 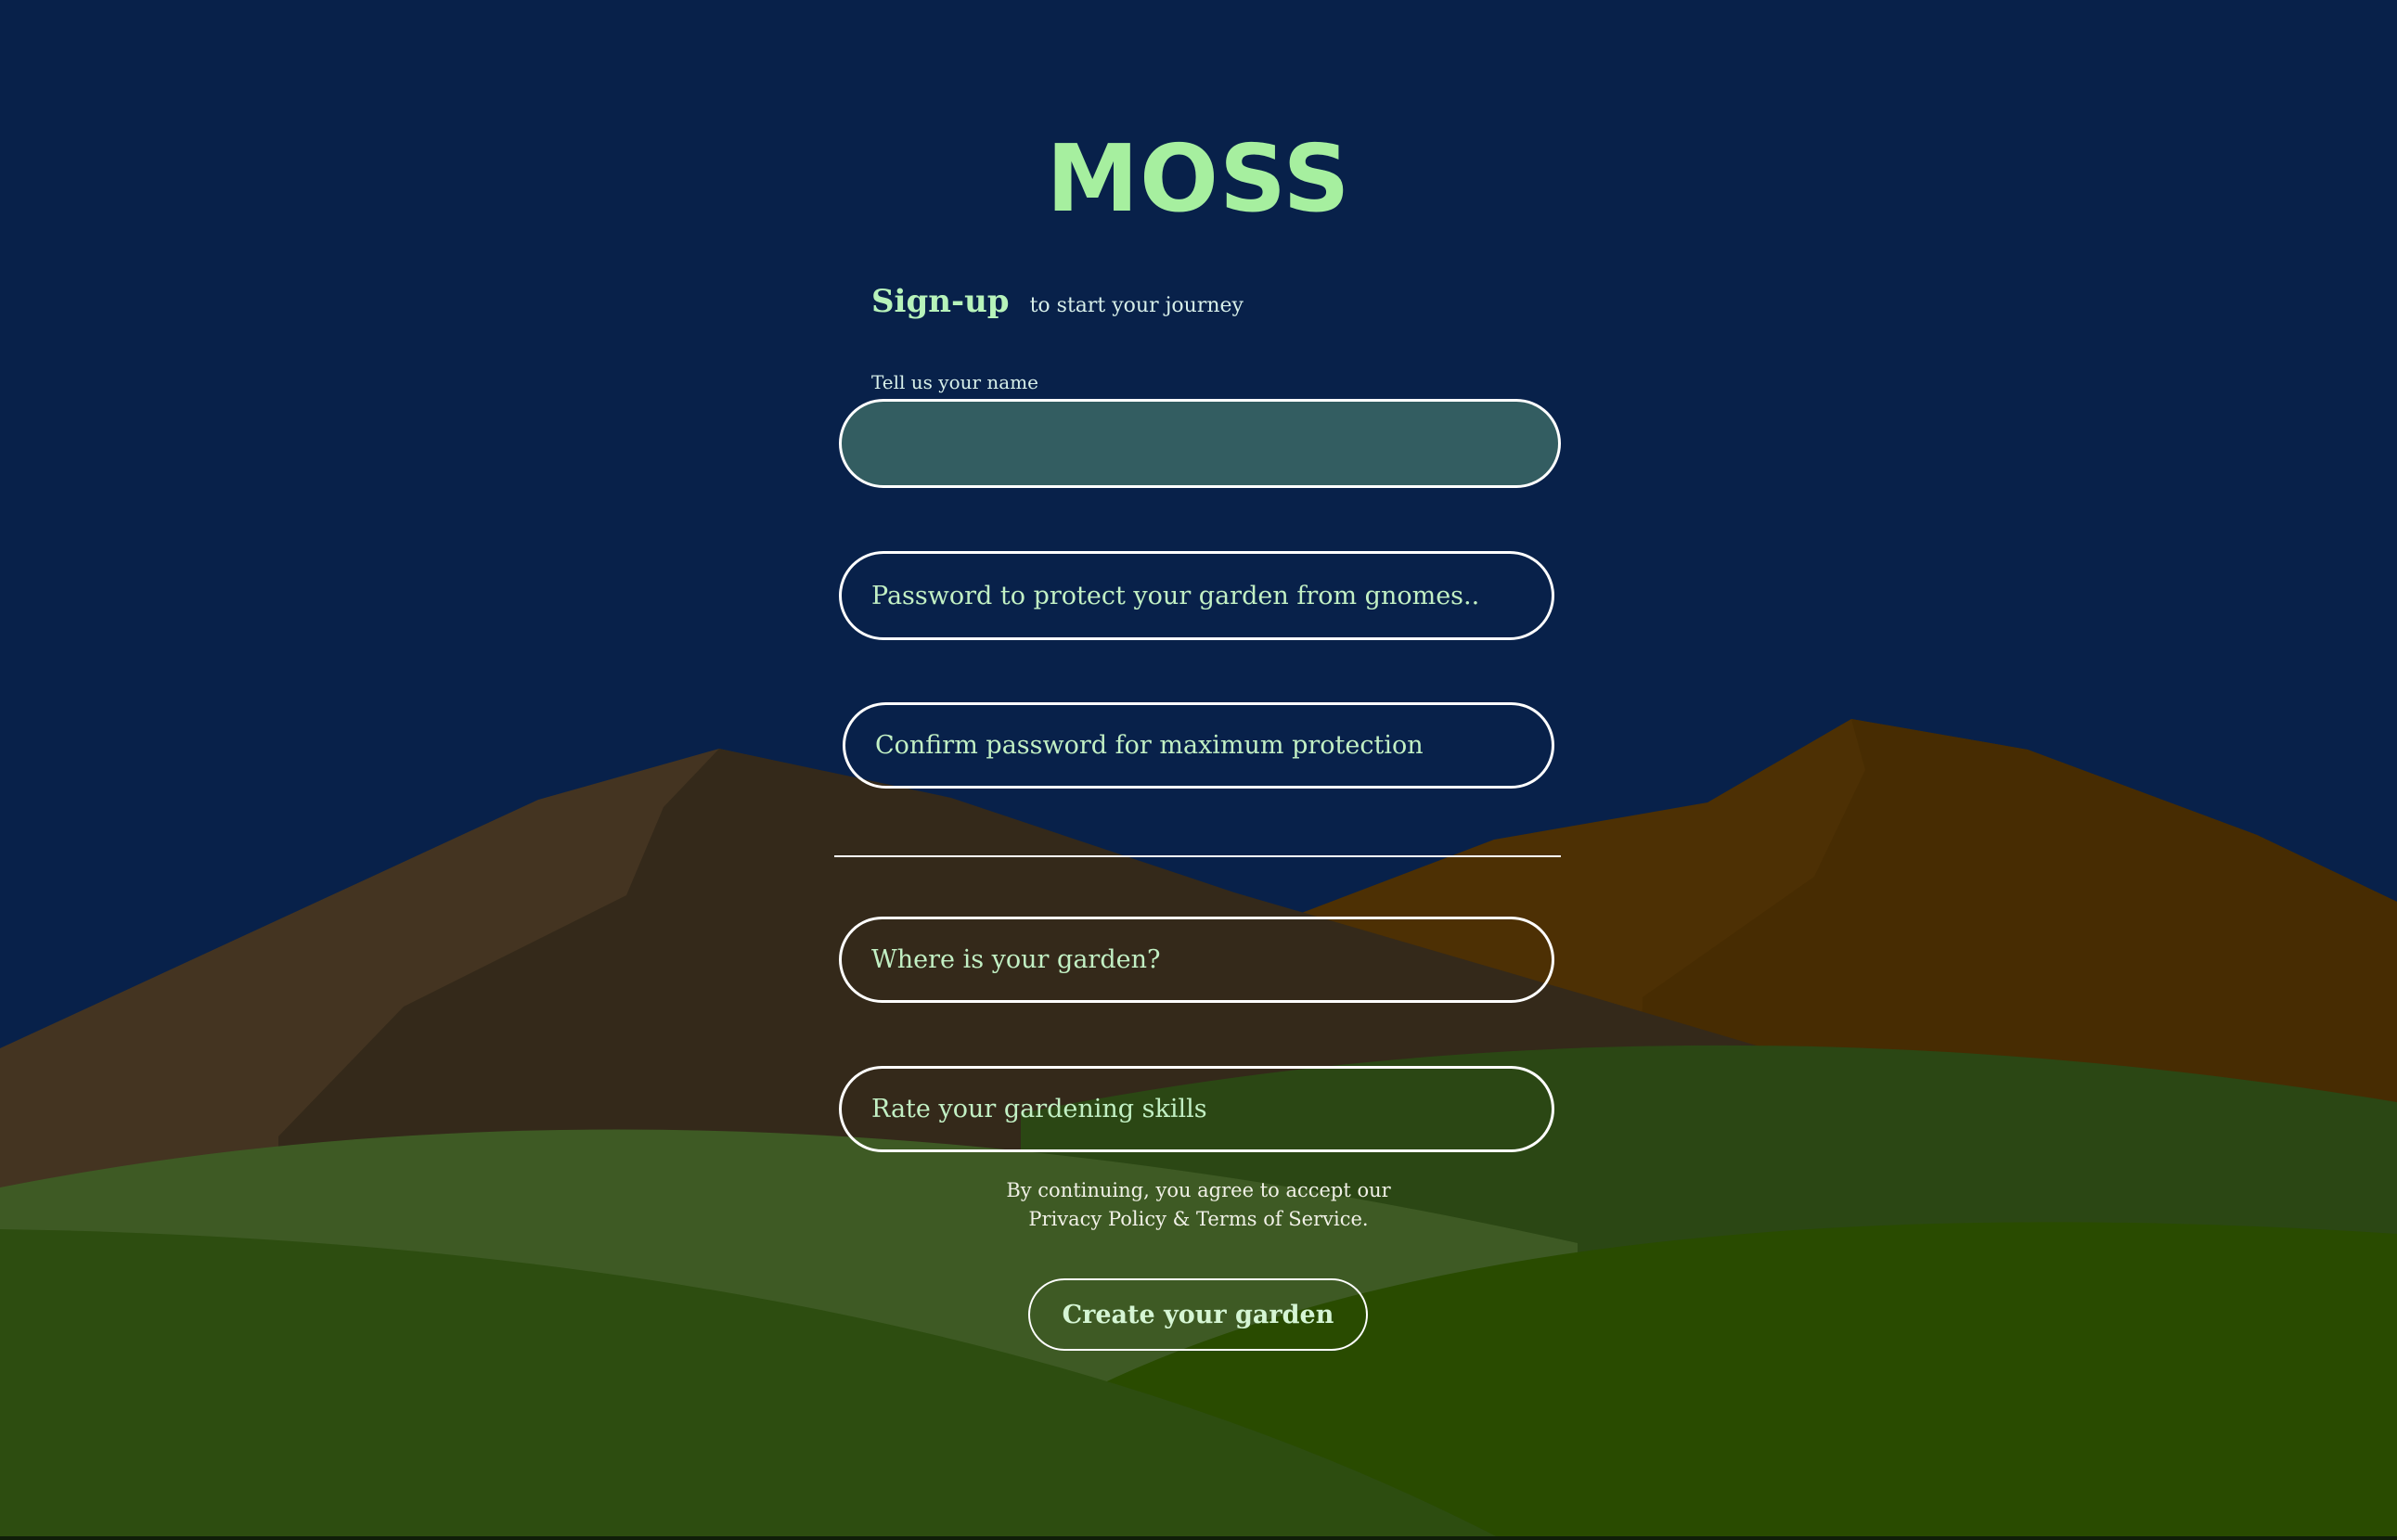 I want to click on name-field, so click(x=1200, y=443).